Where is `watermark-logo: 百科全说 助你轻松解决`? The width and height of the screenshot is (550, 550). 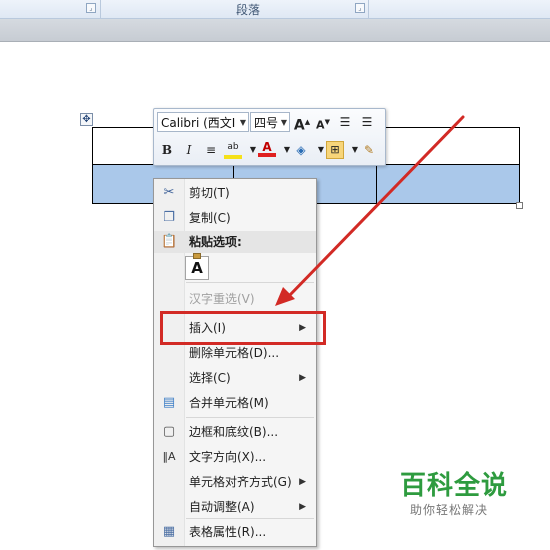 watermark-logo: 百科全说 助你轻松解决 is located at coordinates (472, 496).